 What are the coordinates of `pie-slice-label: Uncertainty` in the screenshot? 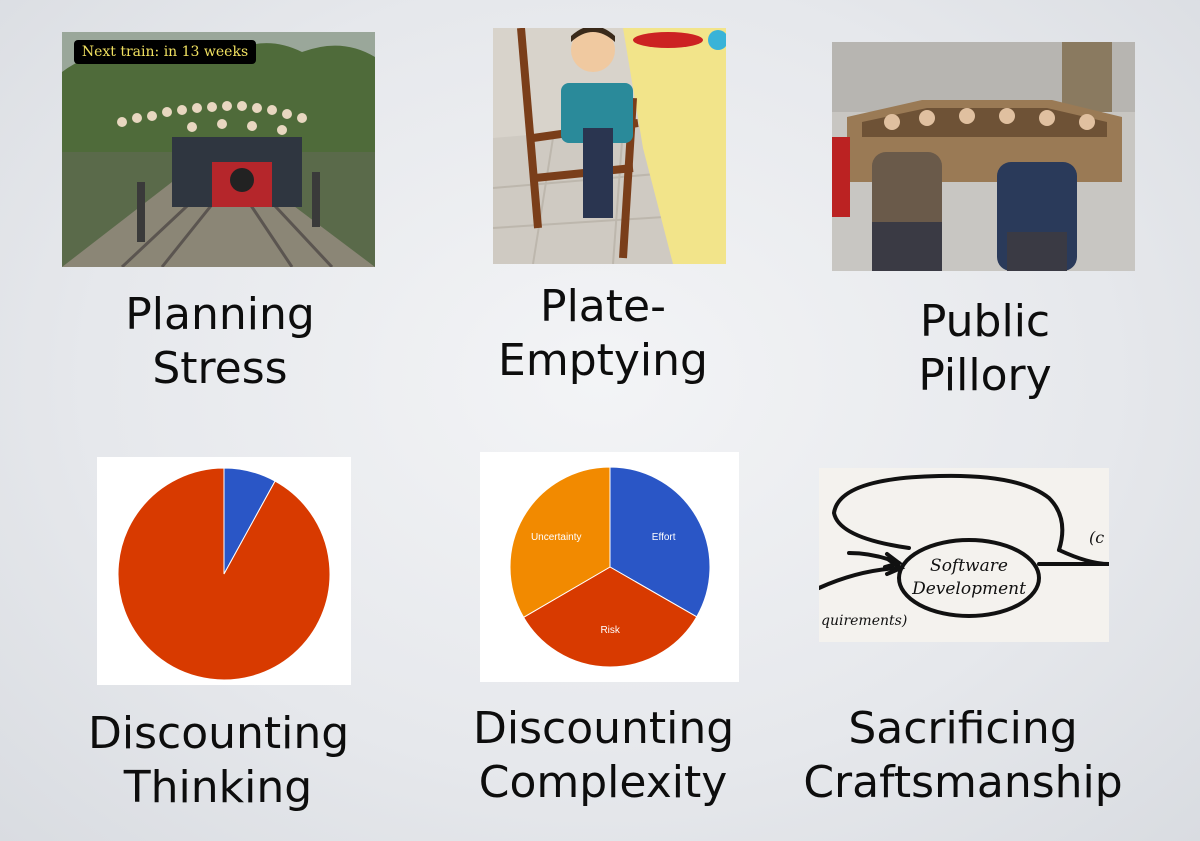 It's located at (556, 537).